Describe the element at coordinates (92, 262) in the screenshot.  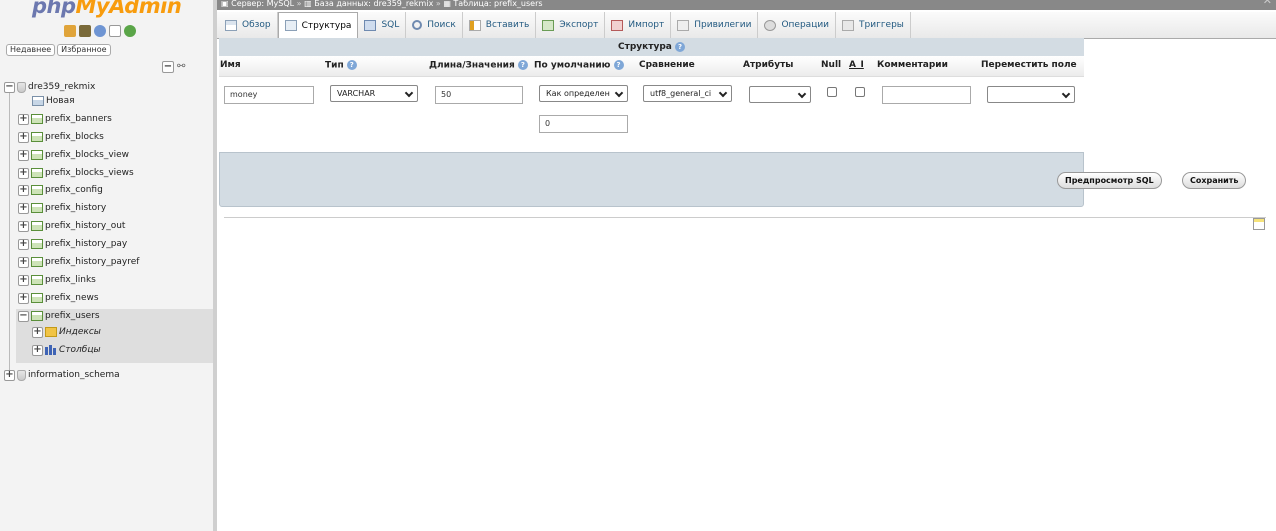
I see `table-name: prefix_history_payref` at that location.